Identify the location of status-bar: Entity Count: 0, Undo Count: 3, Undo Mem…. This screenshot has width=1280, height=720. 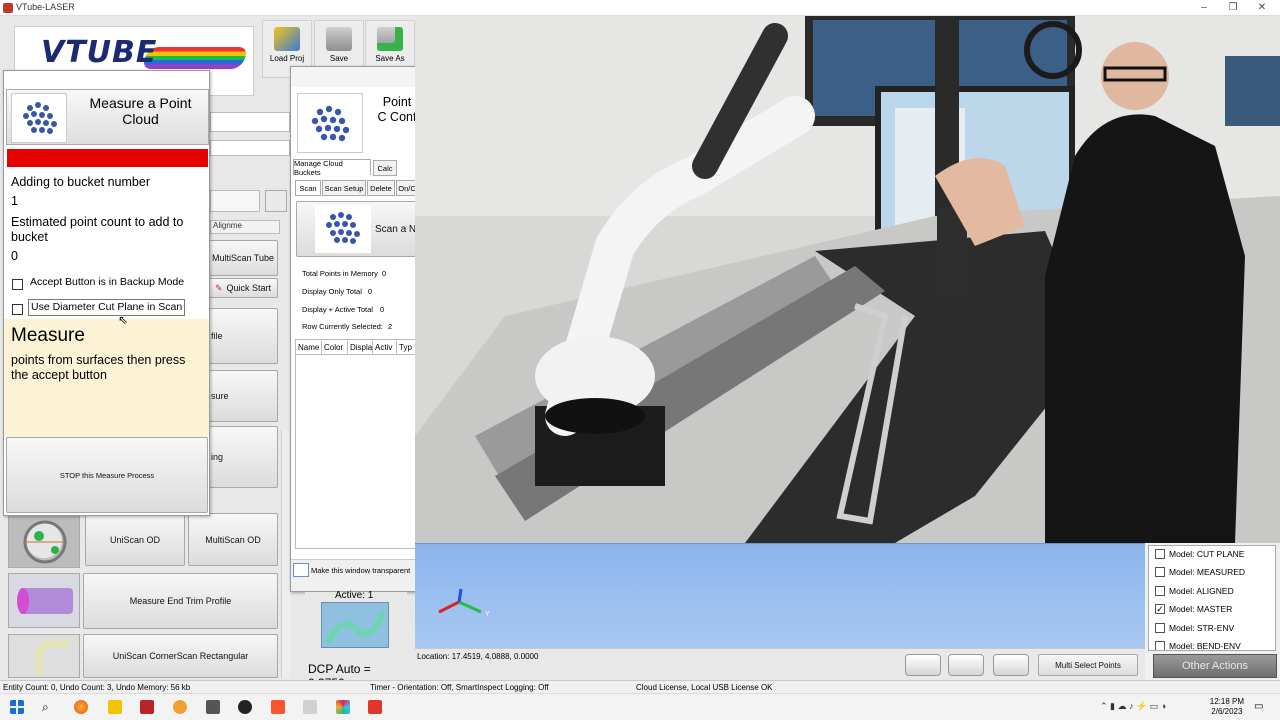
(640, 686).